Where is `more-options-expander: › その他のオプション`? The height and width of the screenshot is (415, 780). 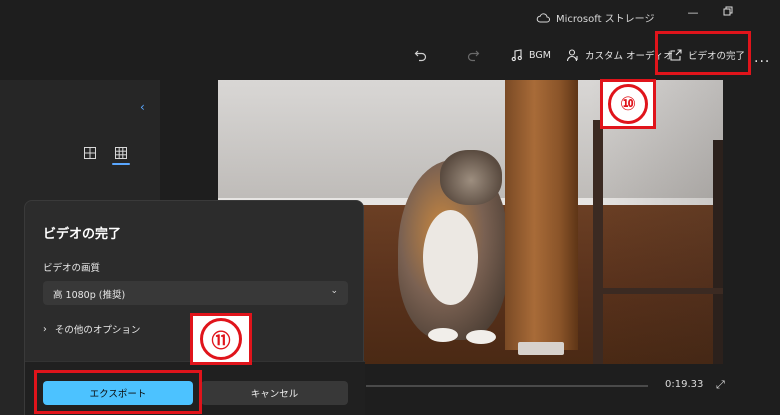
more-options-expander: › その他のオプション is located at coordinates (92, 329).